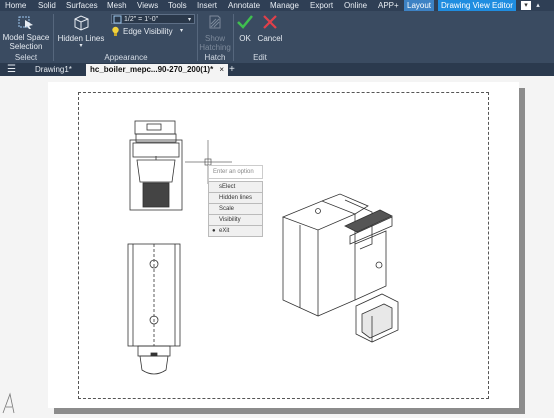 The image size is (554, 418). What do you see at coordinates (156, 165) in the screenshot?
I see `boiler-front-view` at bounding box center [156, 165].